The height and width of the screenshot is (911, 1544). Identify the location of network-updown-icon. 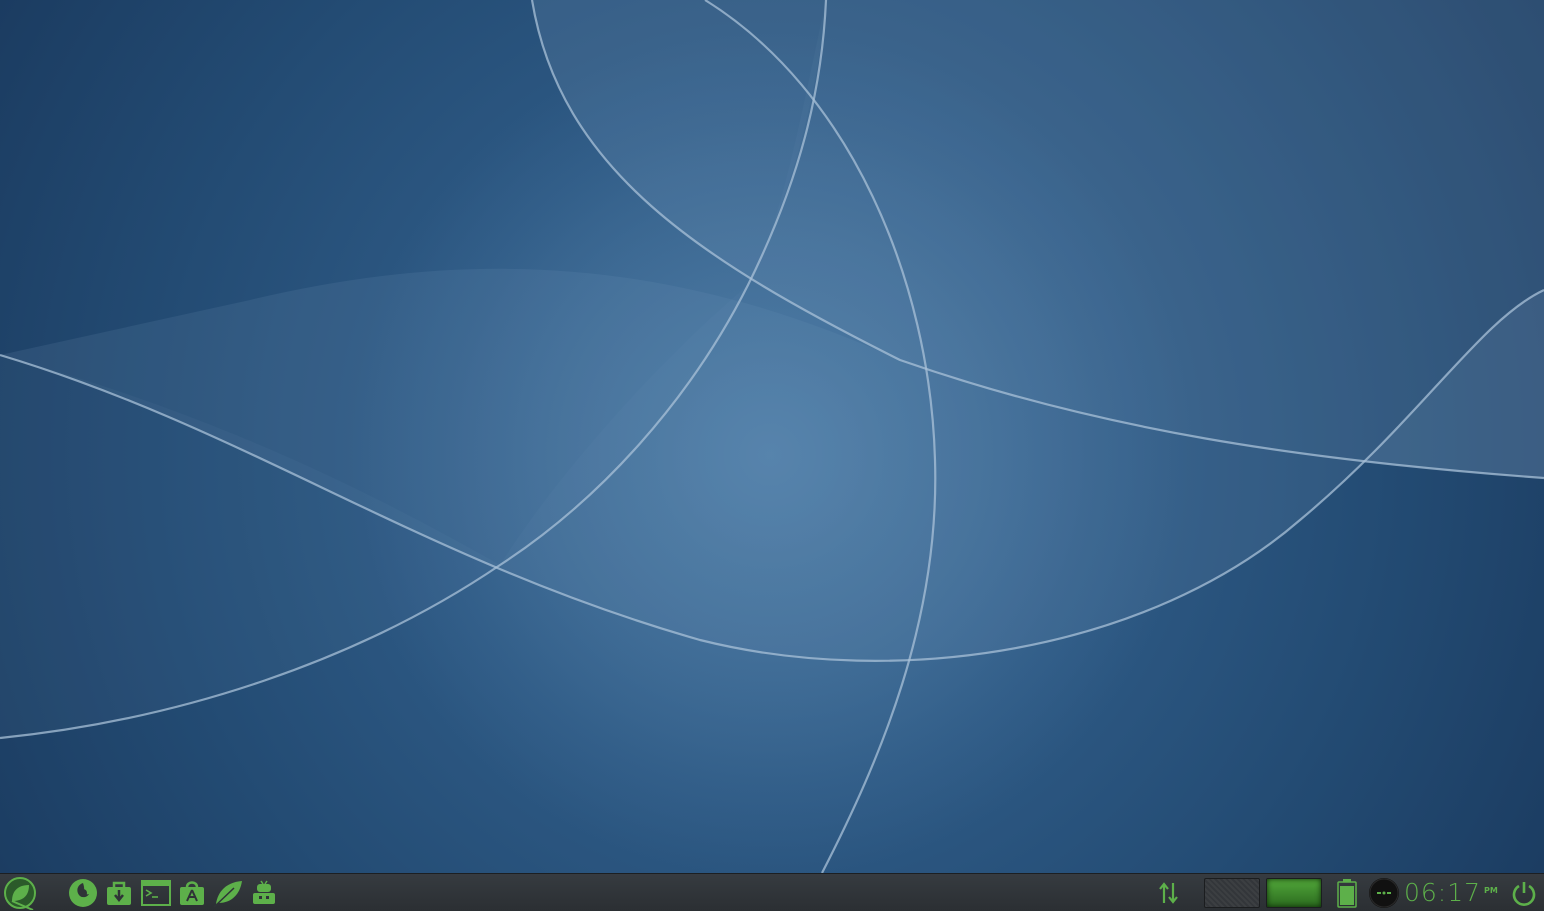
(1168, 893).